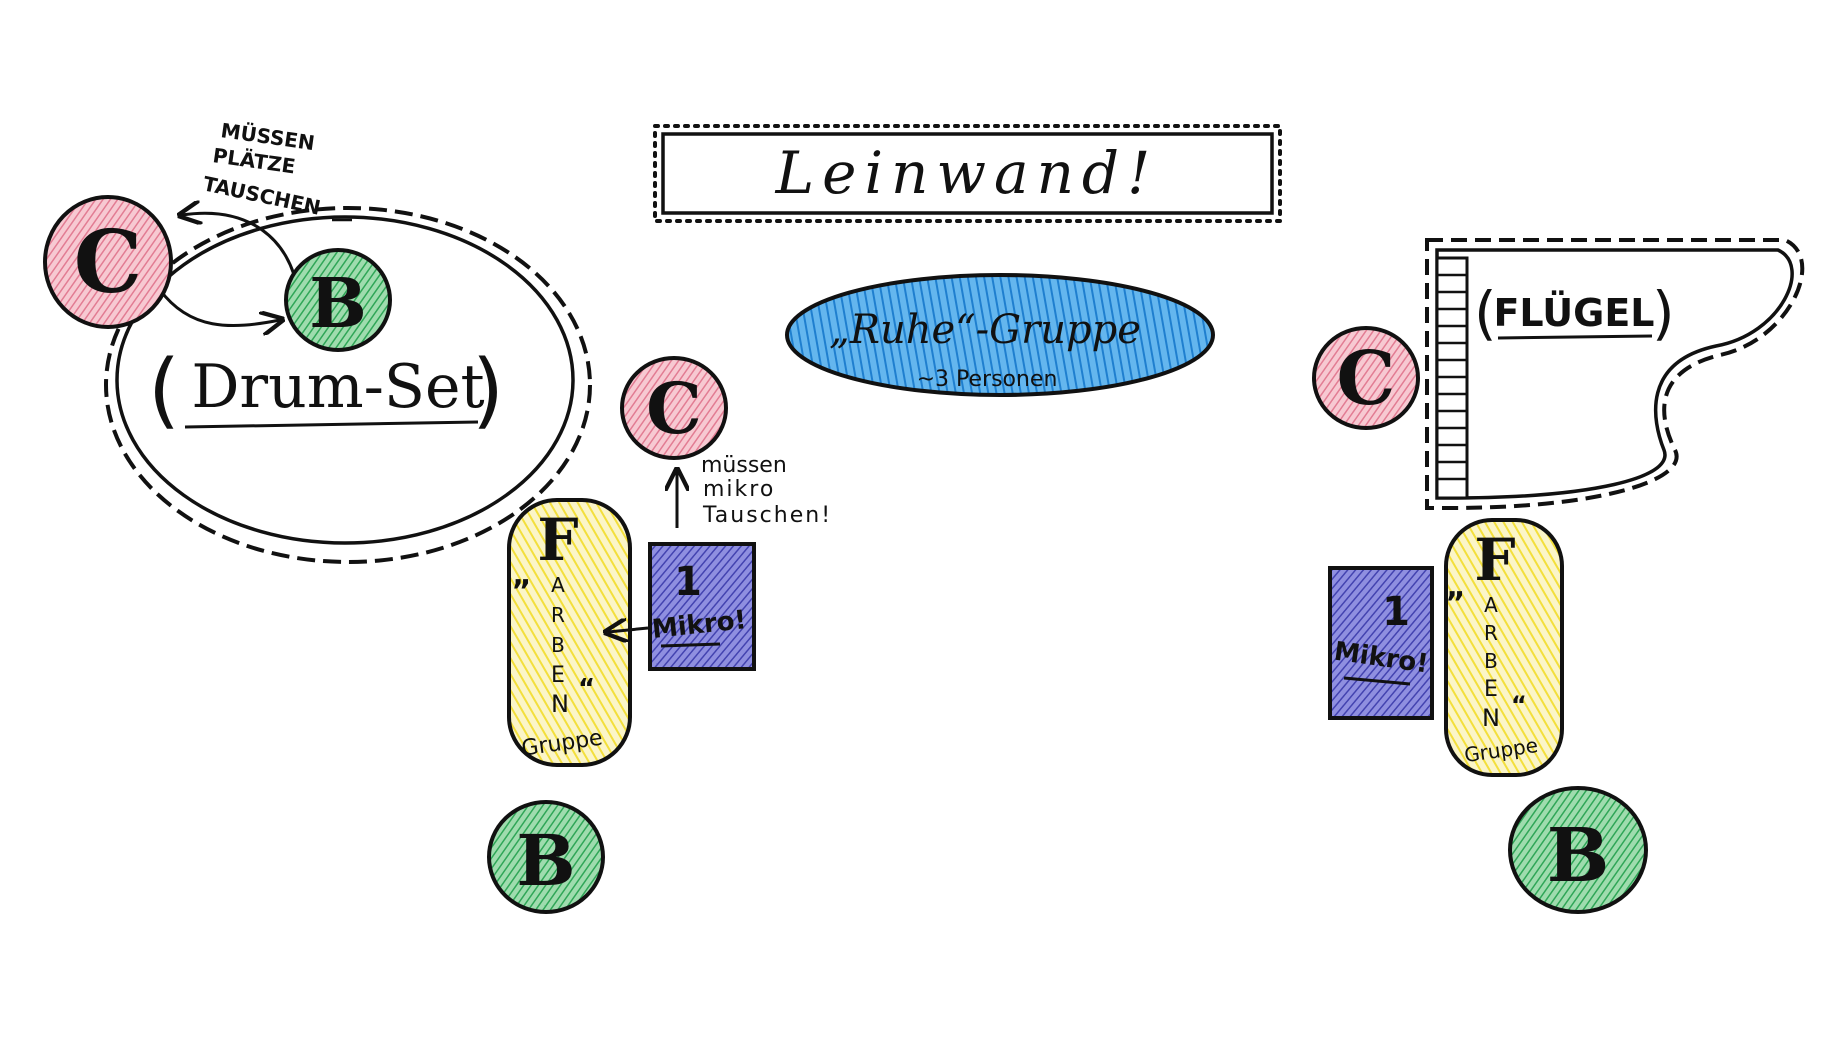 The height and width of the screenshot is (1040, 1840). What do you see at coordinates (337, 387) in the screenshot?
I see `drum-label: Drum-Set` at bounding box center [337, 387].